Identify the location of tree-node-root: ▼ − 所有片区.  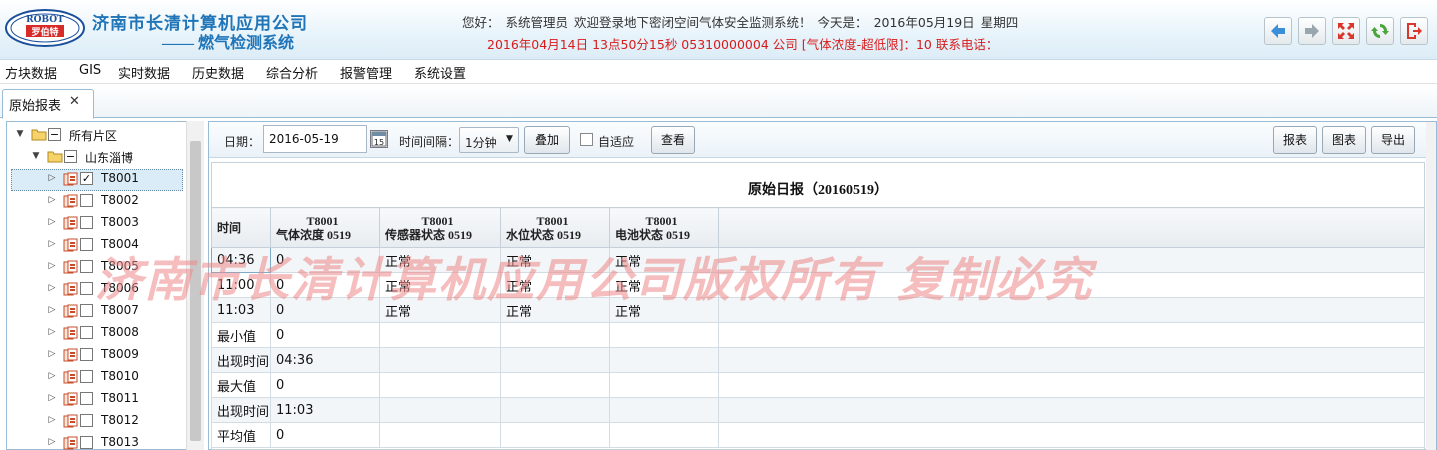
(92, 135).